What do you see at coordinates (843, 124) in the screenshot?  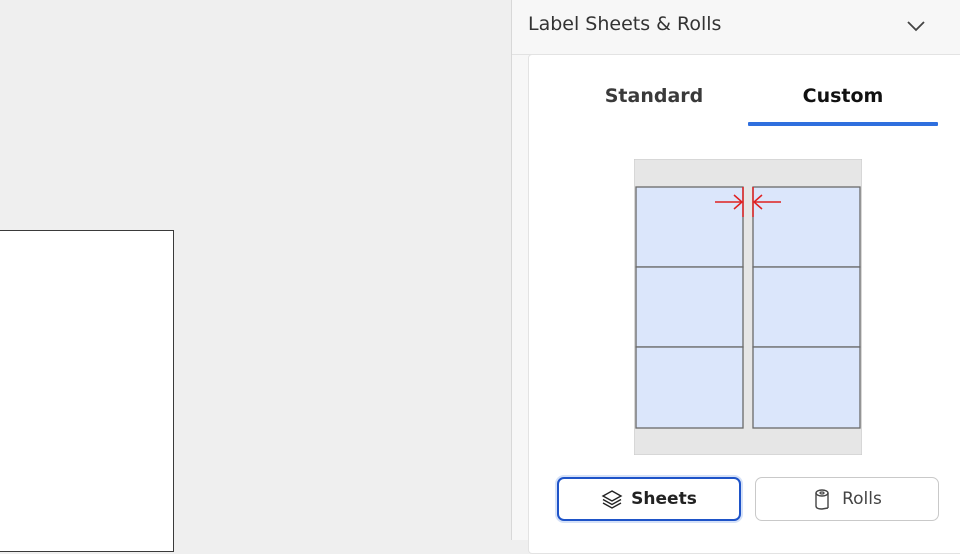 I see `tab-selected-indicator` at bounding box center [843, 124].